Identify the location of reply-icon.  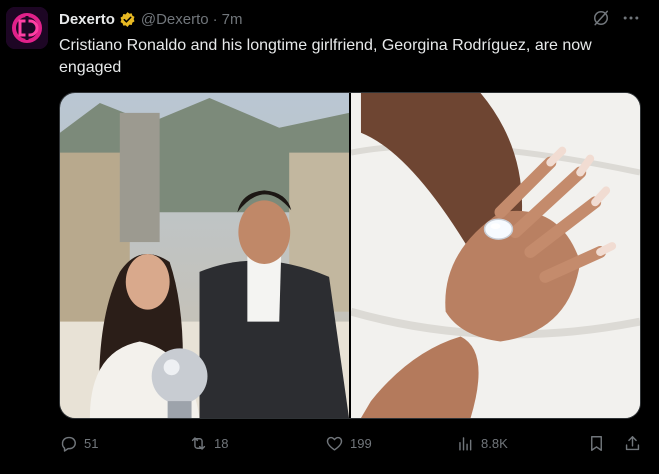
(68, 444).